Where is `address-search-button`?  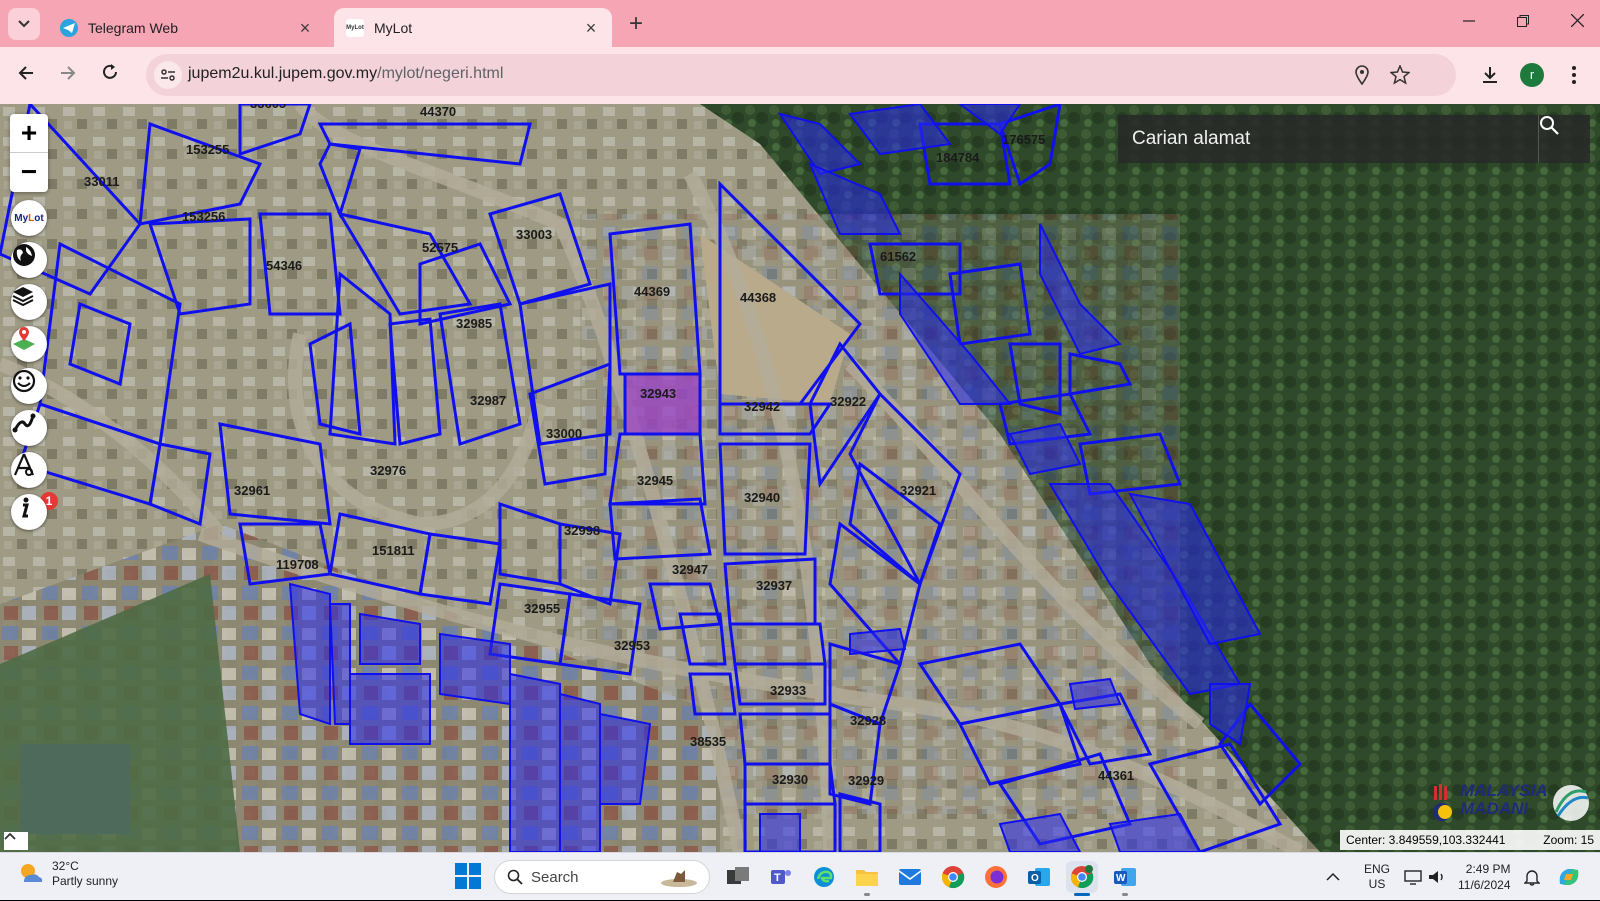 address-search-button is located at coordinates (1564, 139).